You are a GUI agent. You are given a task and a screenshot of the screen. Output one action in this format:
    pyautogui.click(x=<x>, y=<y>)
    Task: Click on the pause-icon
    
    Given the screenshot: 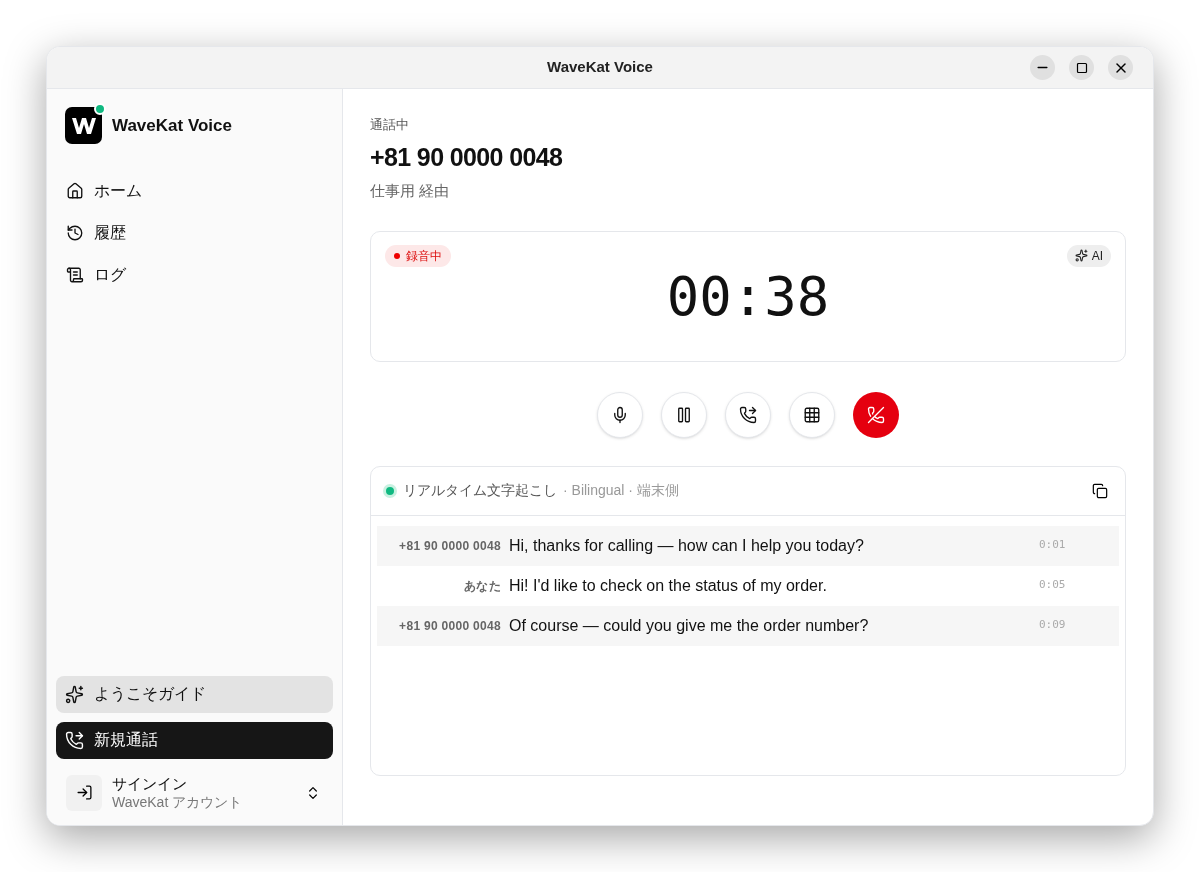 What is the action you would take?
    pyautogui.click(x=684, y=414)
    